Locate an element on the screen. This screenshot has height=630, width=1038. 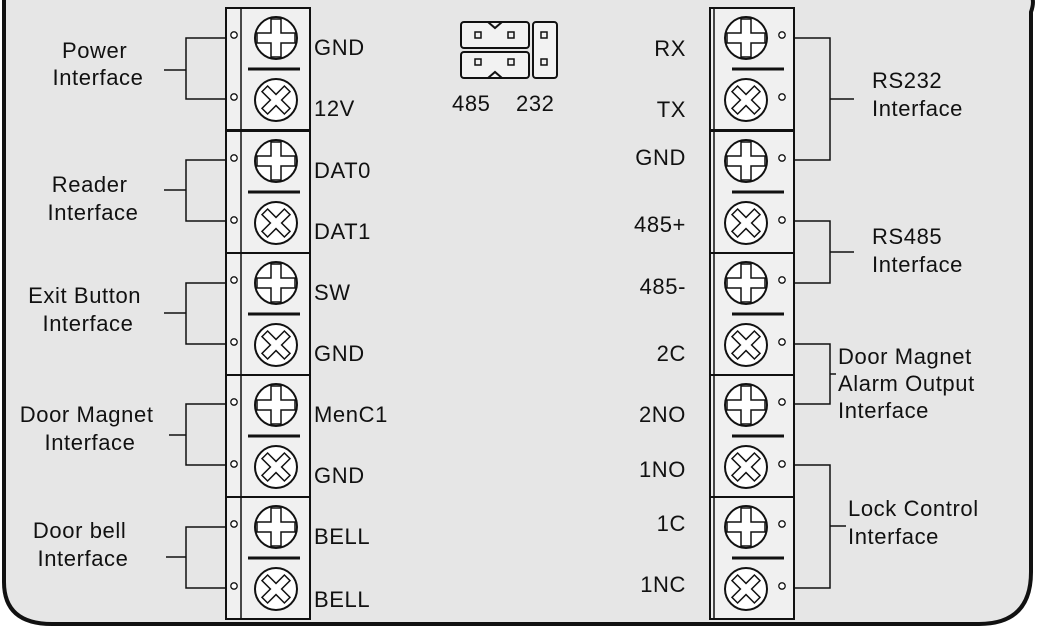
terminal-label-dat0: DAT0 is located at coordinates (342, 170).